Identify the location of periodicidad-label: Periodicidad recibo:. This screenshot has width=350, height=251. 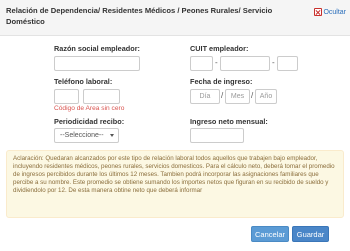
(89, 121).